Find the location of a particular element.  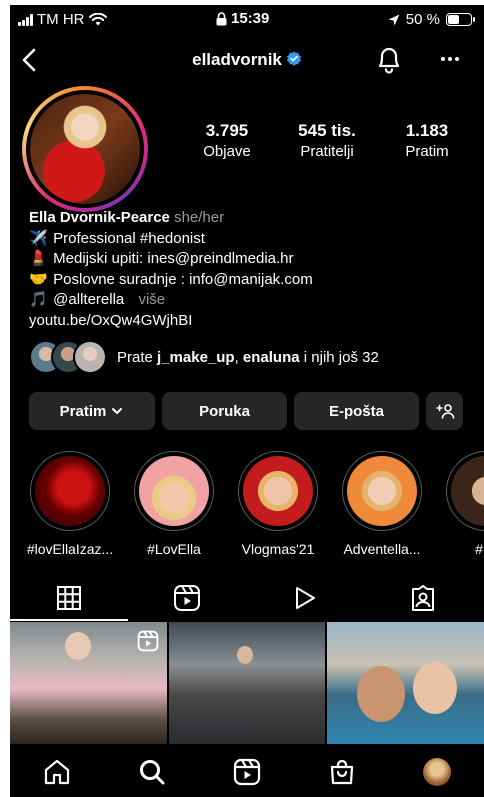

tab-reels is located at coordinates (187, 598).